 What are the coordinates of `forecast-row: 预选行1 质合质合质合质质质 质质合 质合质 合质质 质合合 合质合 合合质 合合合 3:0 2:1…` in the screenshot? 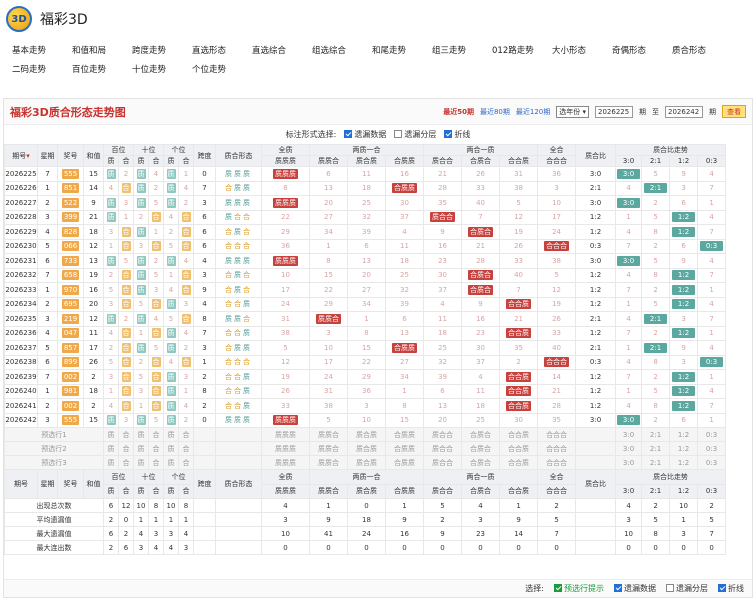 It's located at (379, 434).